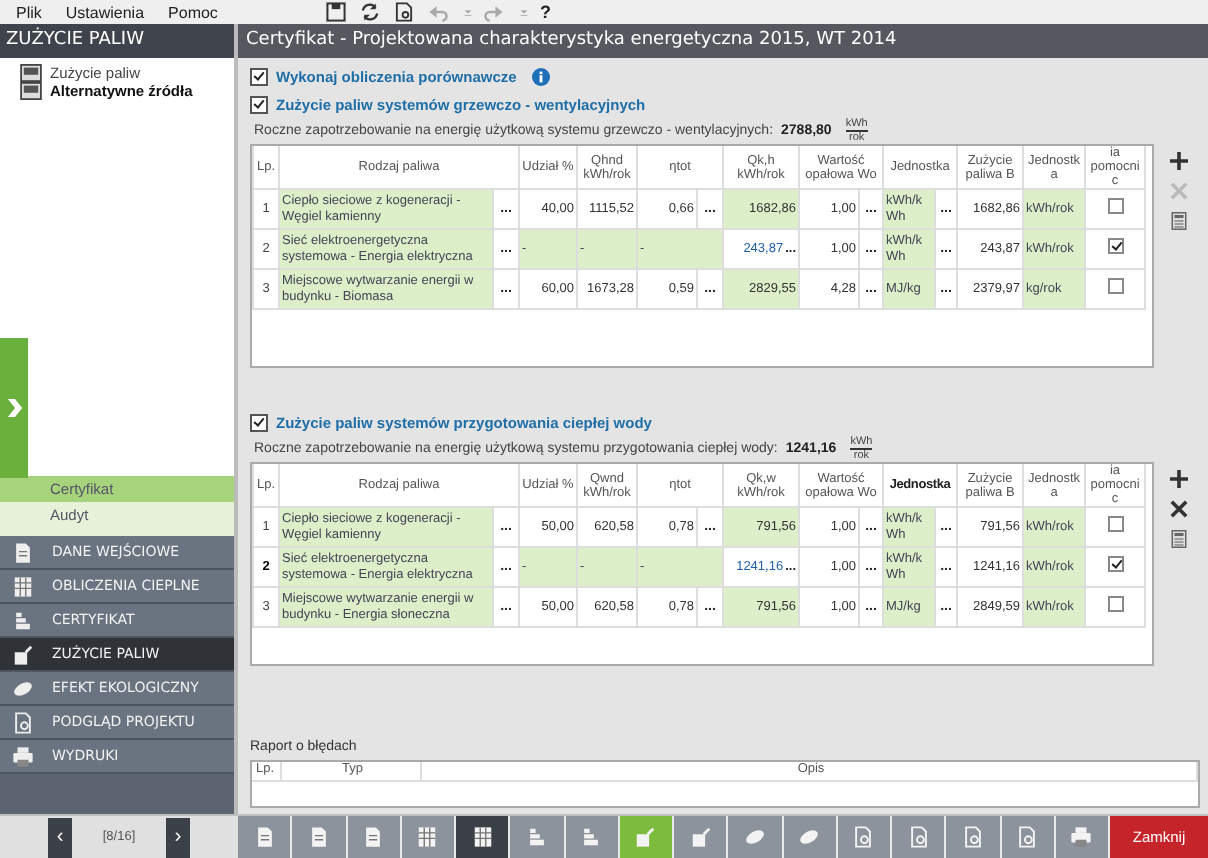 This screenshot has height=858, width=1208. What do you see at coordinates (335, 12) in the screenshot?
I see `save-icon` at bounding box center [335, 12].